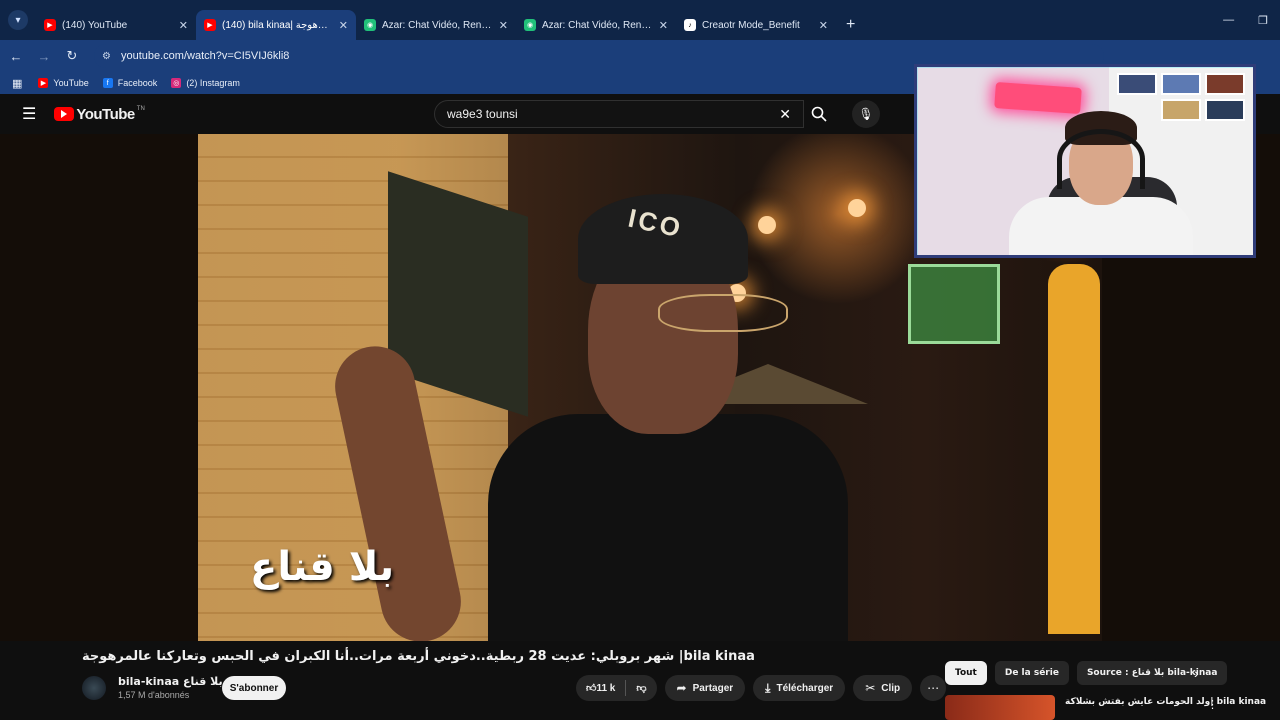 This screenshot has height=720, width=1280. Describe the element at coordinates (482, 114) in the screenshot. I see `search-value: wa9e3 tounsi` at that location.